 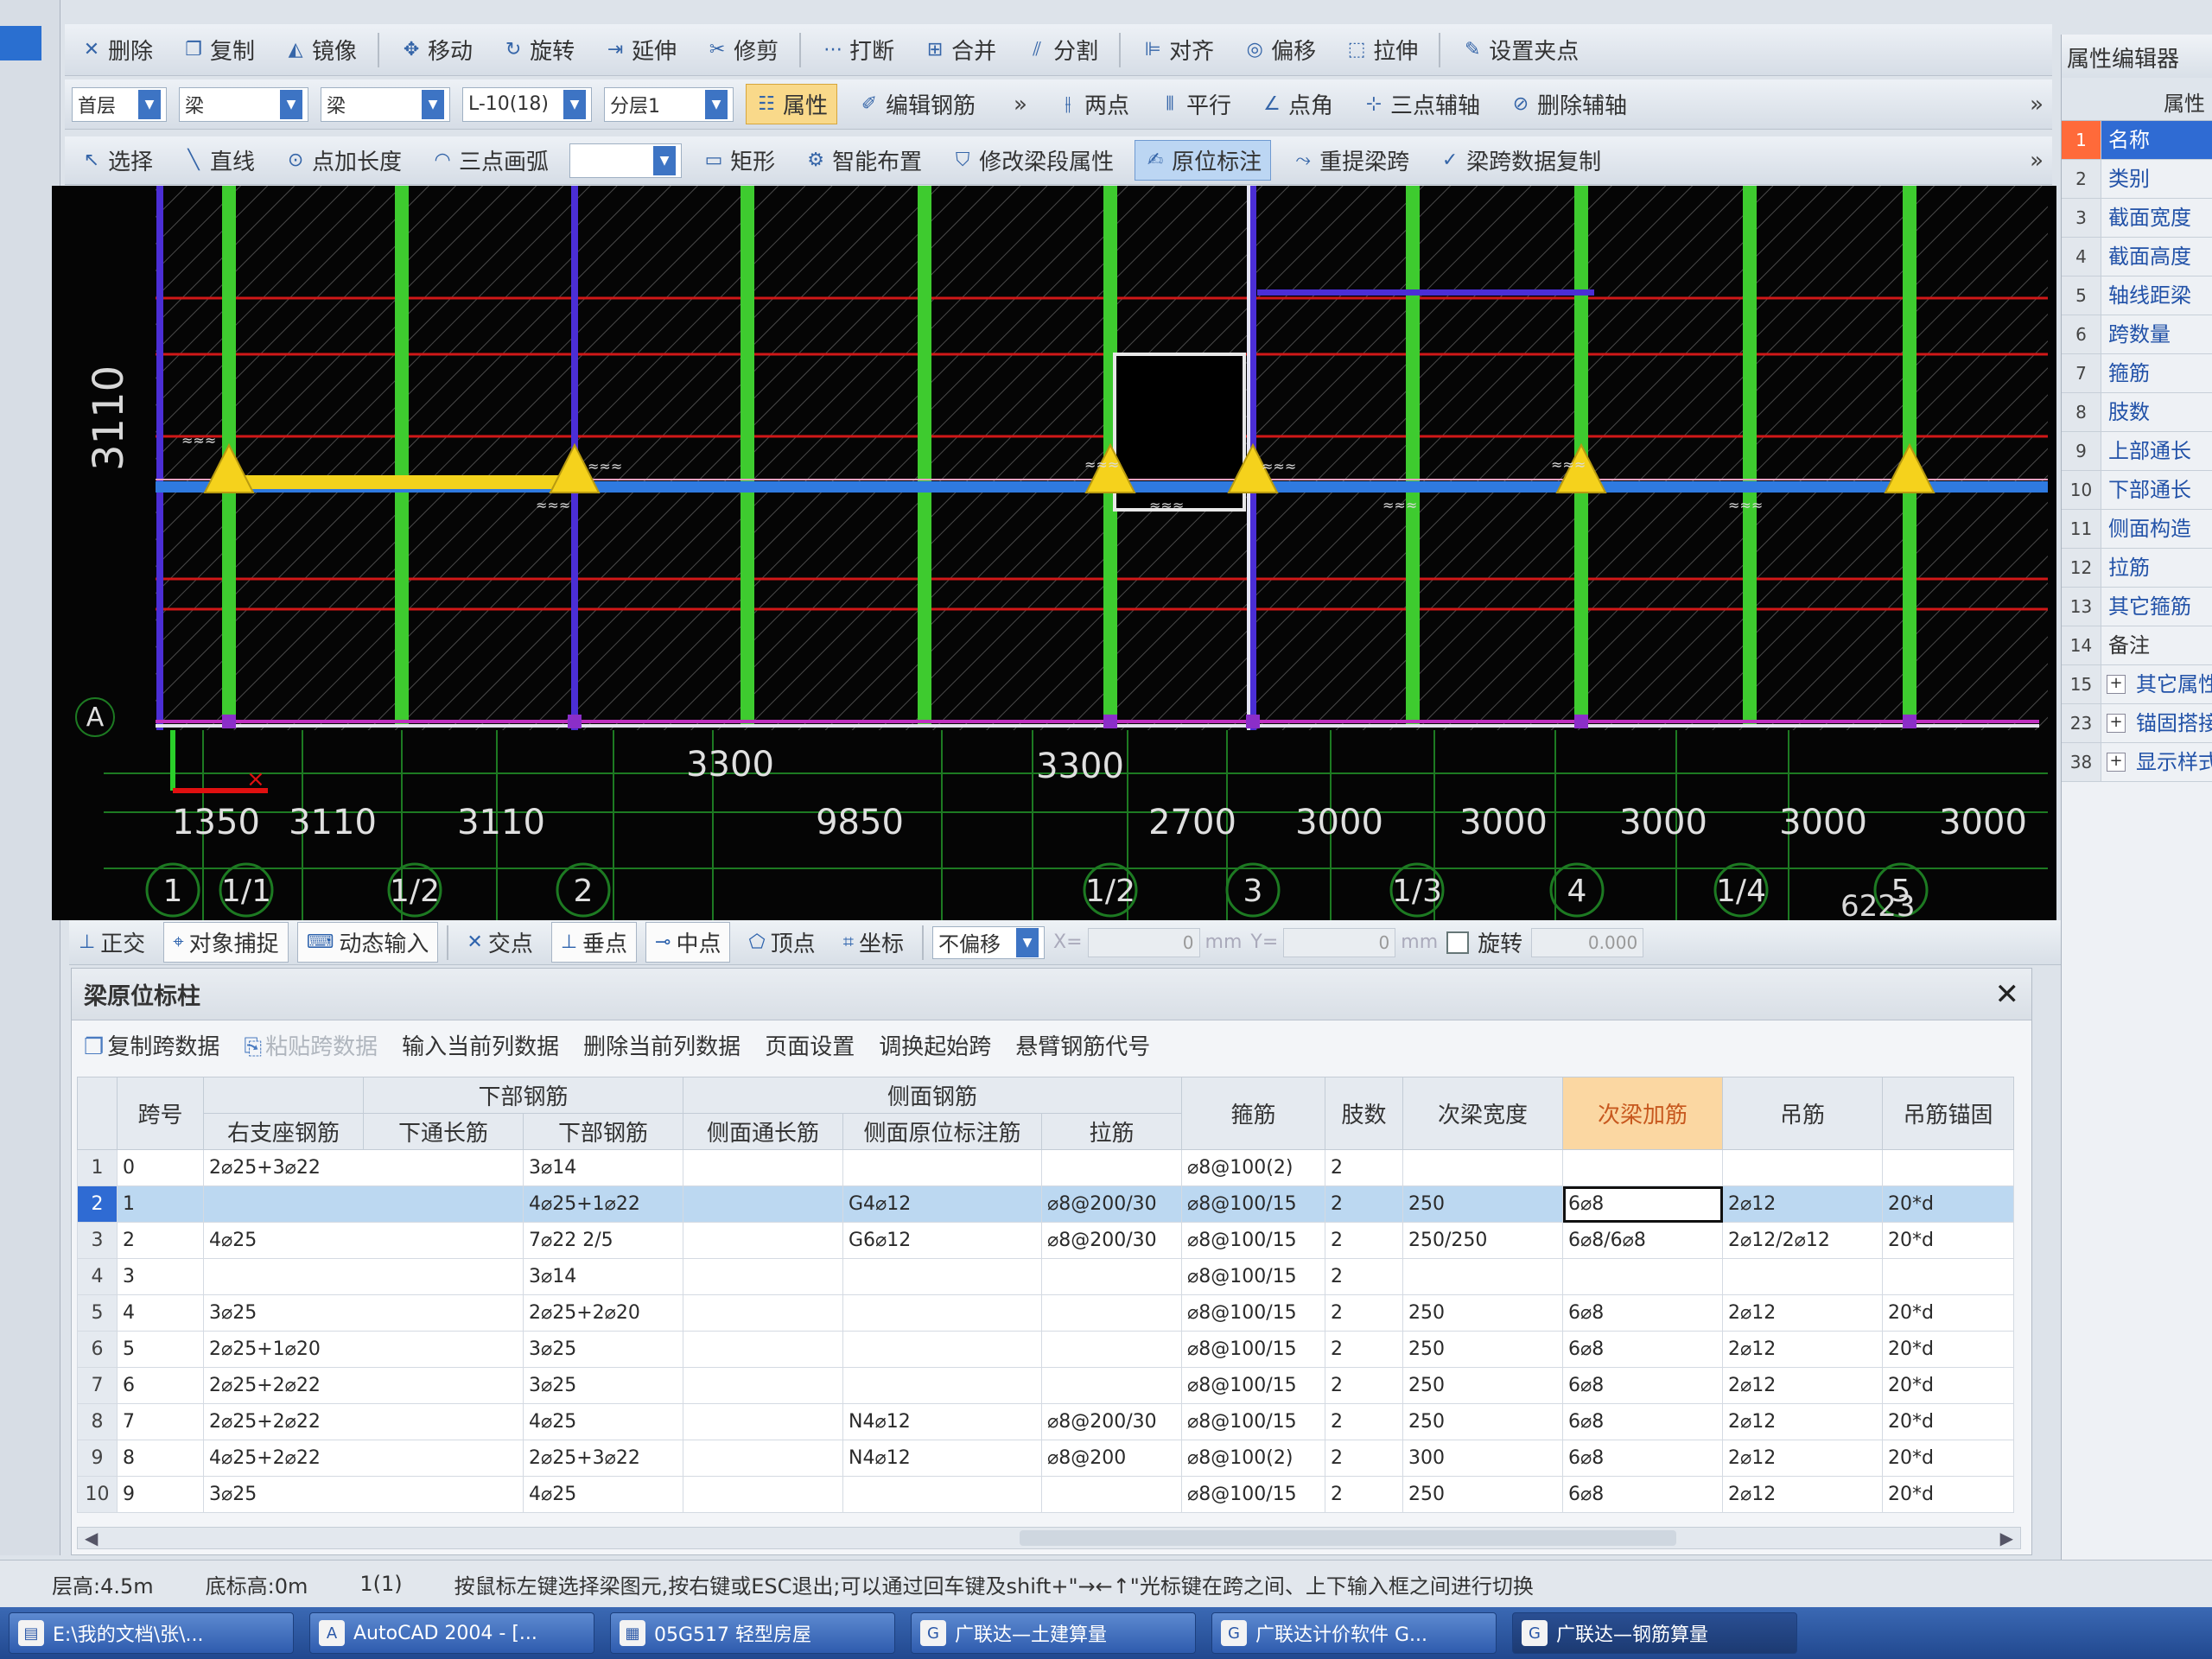 I want to click on cell-span: 8, so click(x=160, y=1458).